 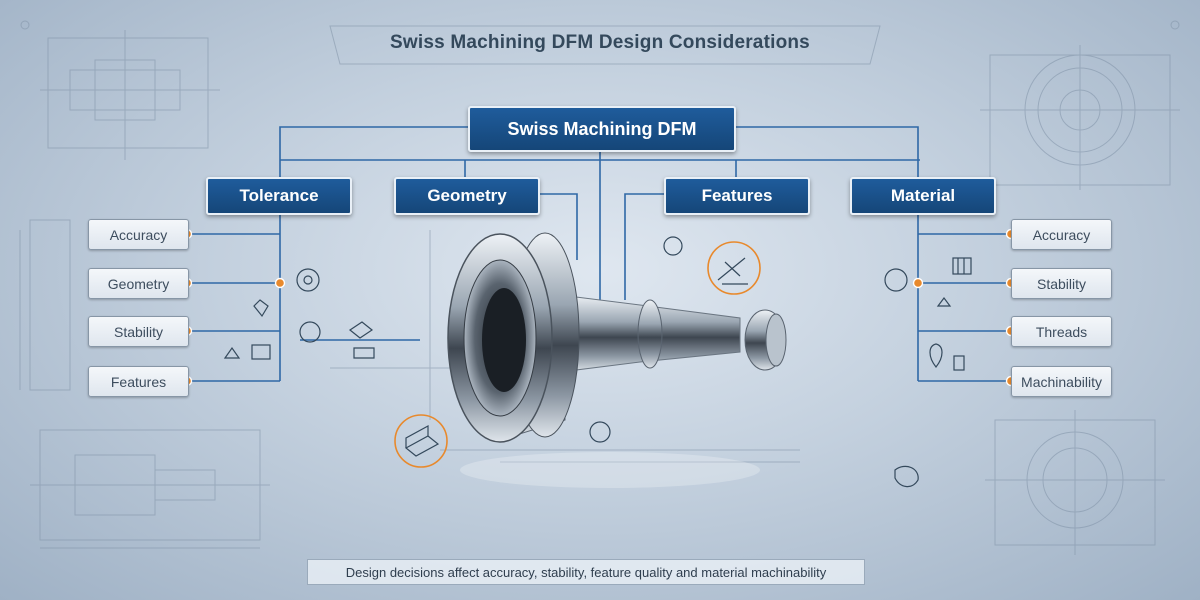 I want to click on right-item-accuracy: Accuracy, so click(x=1061, y=234).